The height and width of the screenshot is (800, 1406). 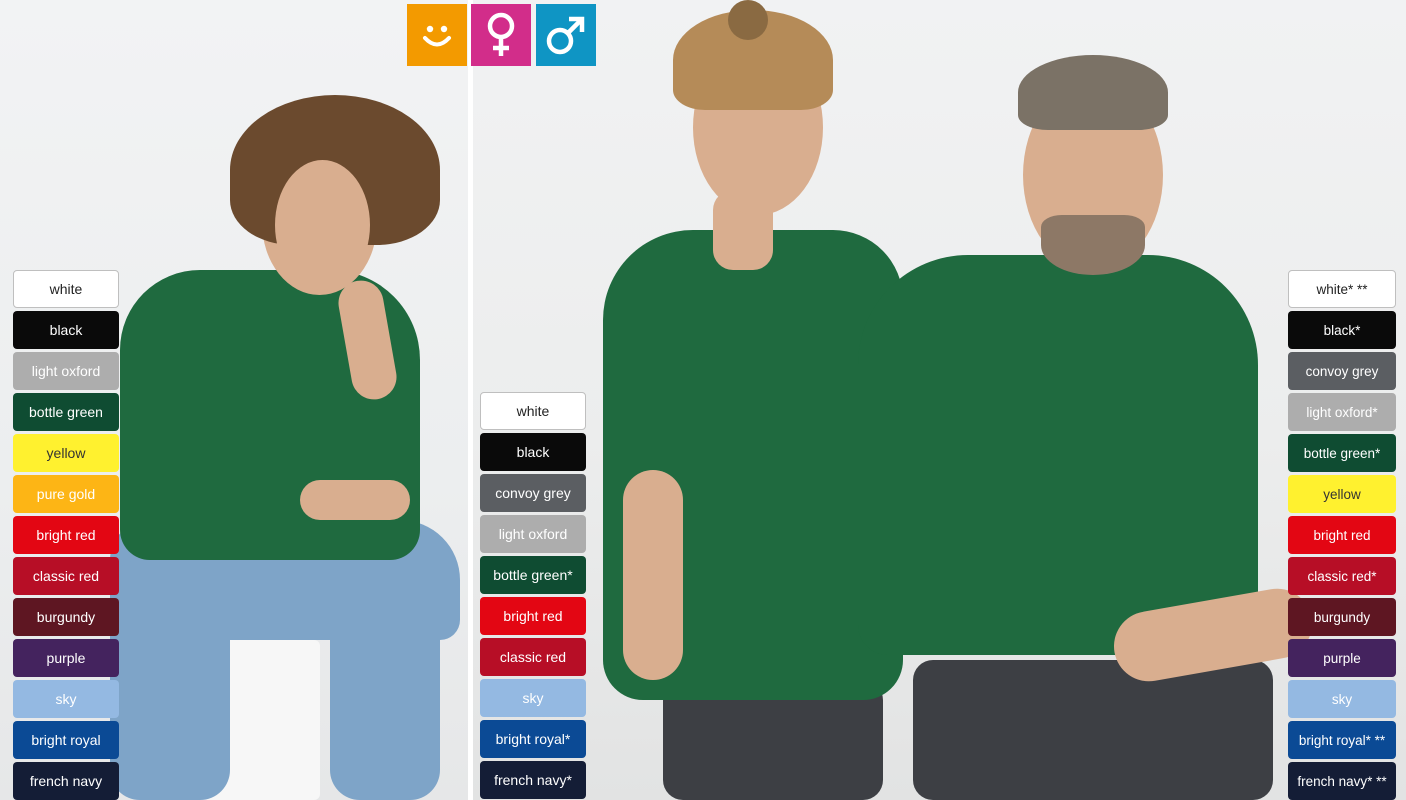 I want to click on men-swatch-yellow: yellow, so click(x=1342, y=494).